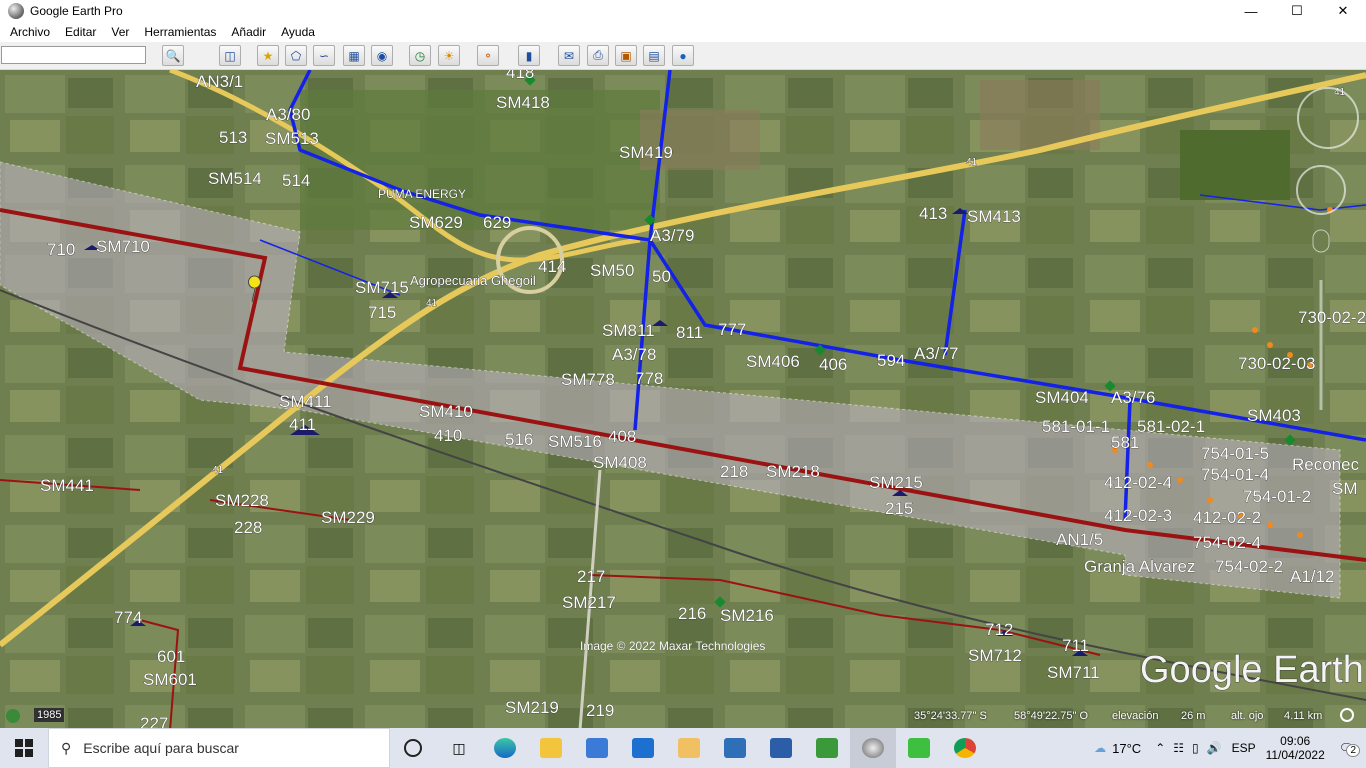 The image size is (1366, 768). What do you see at coordinates (161, 748) in the screenshot?
I see `taskbar-search-placeholder: Escribe aquí para buscar` at bounding box center [161, 748].